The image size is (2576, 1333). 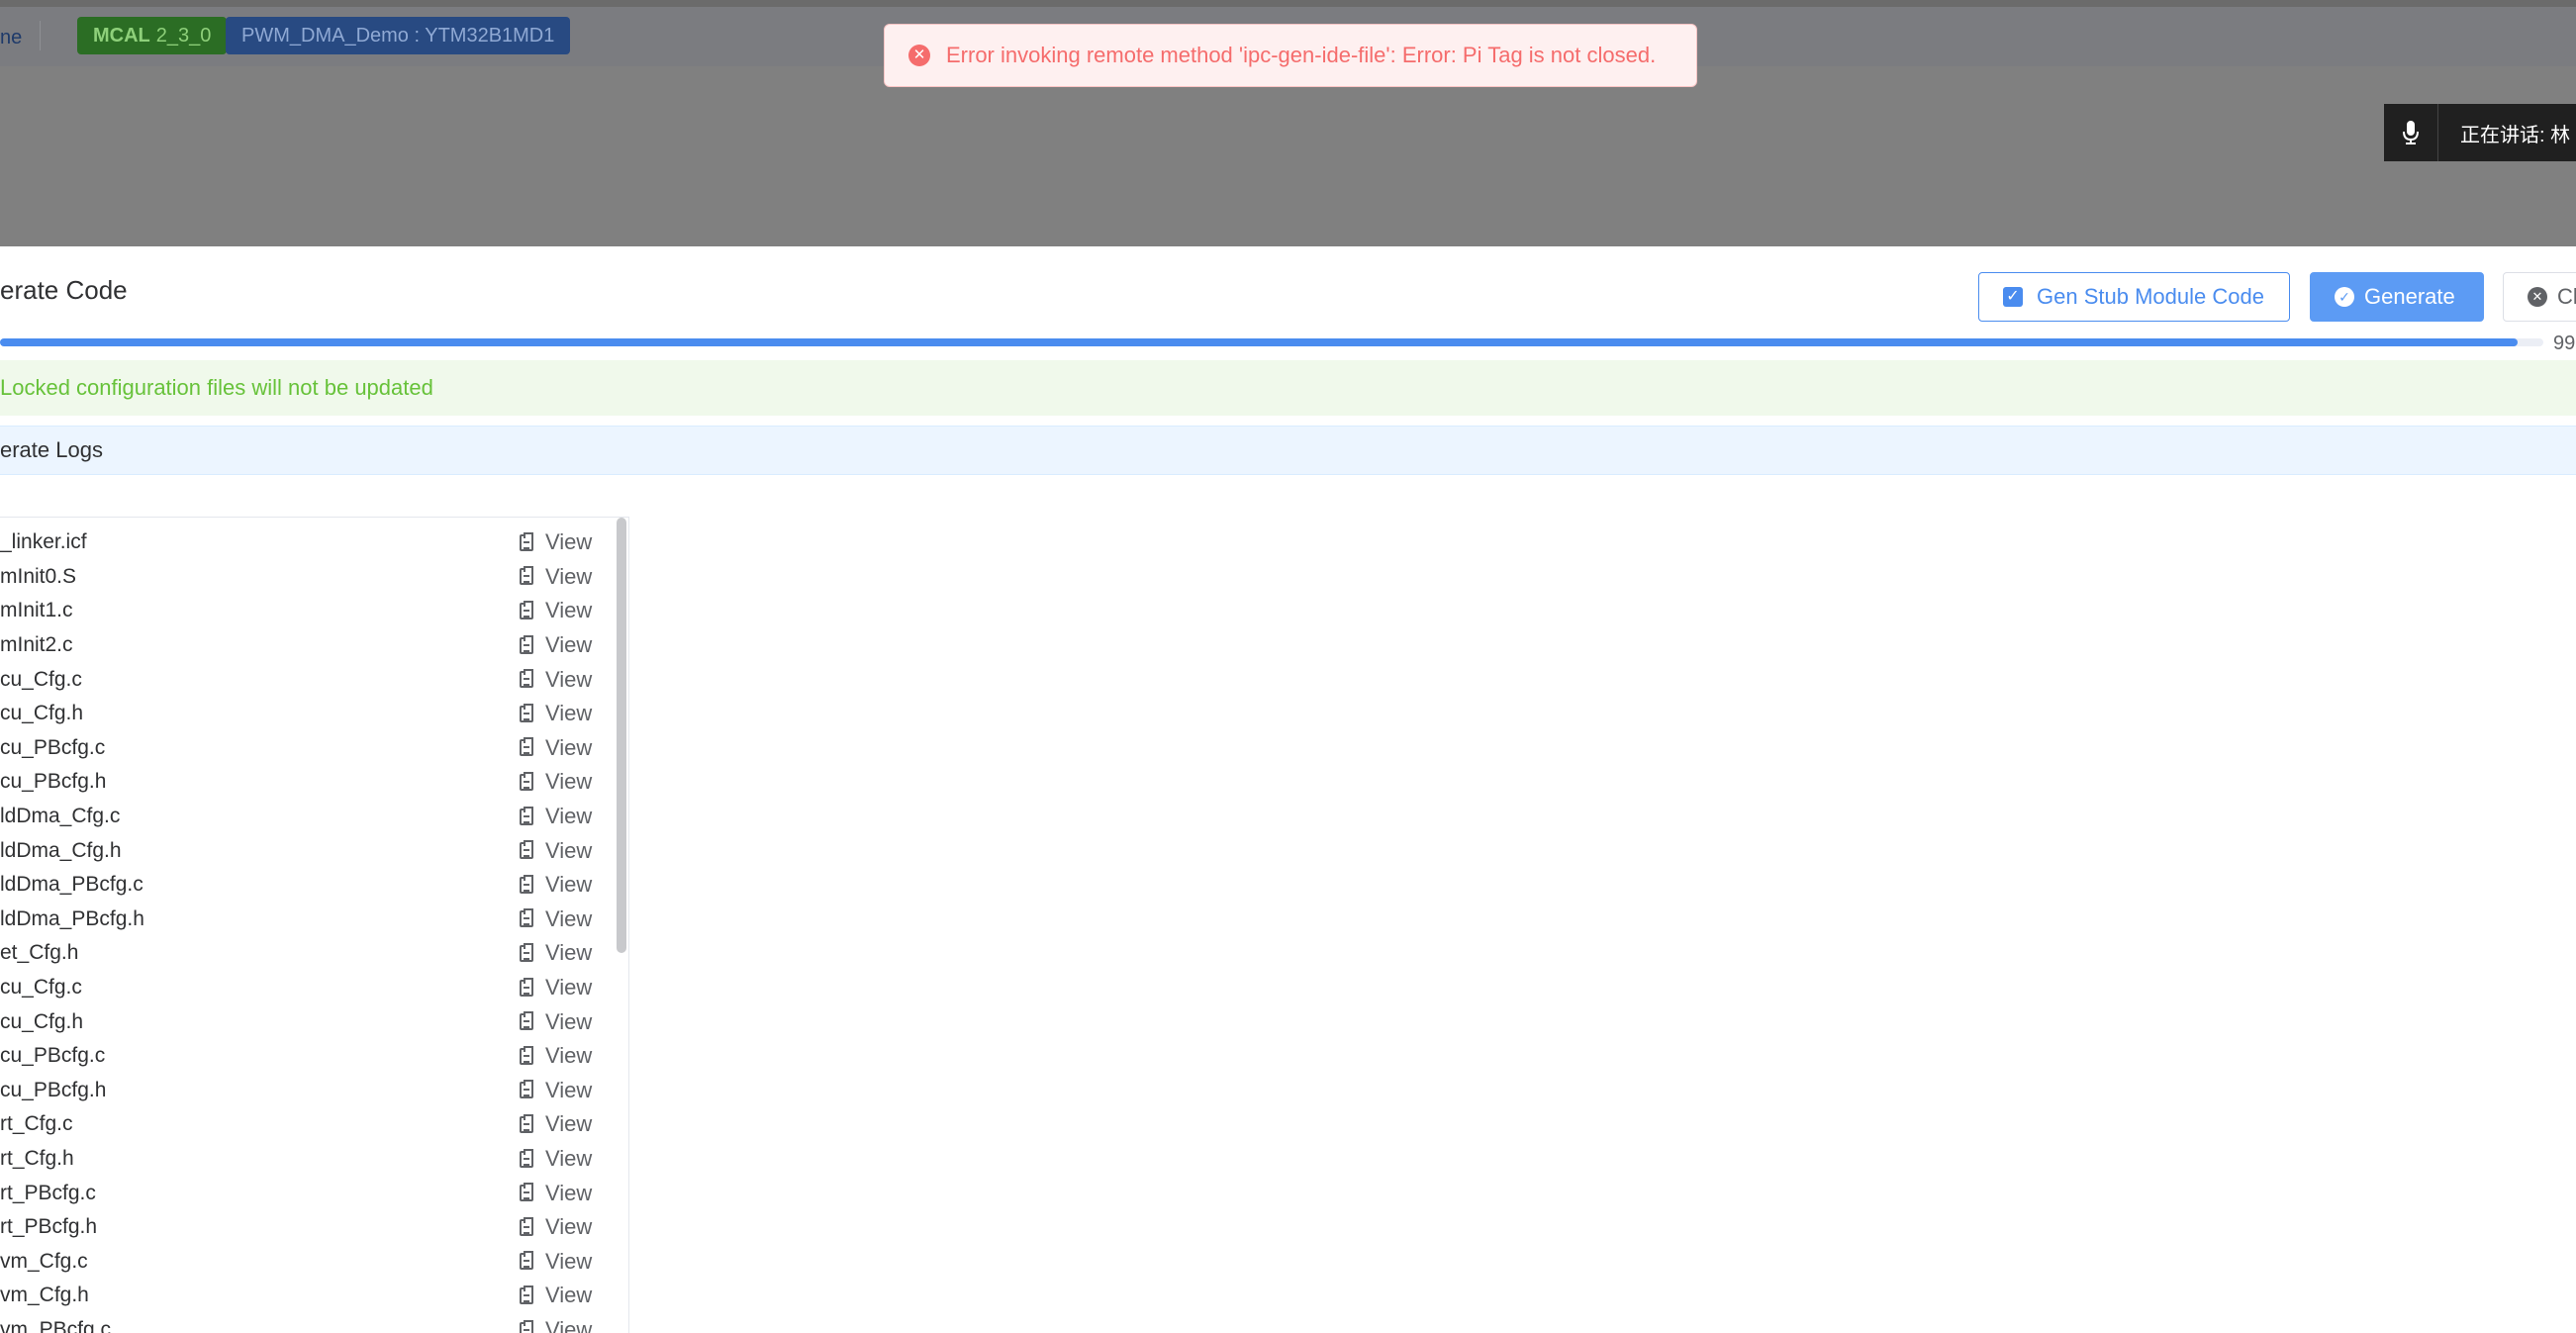 What do you see at coordinates (36, 1124) in the screenshot?
I see `file-name: rt_Cfg.c` at bounding box center [36, 1124].